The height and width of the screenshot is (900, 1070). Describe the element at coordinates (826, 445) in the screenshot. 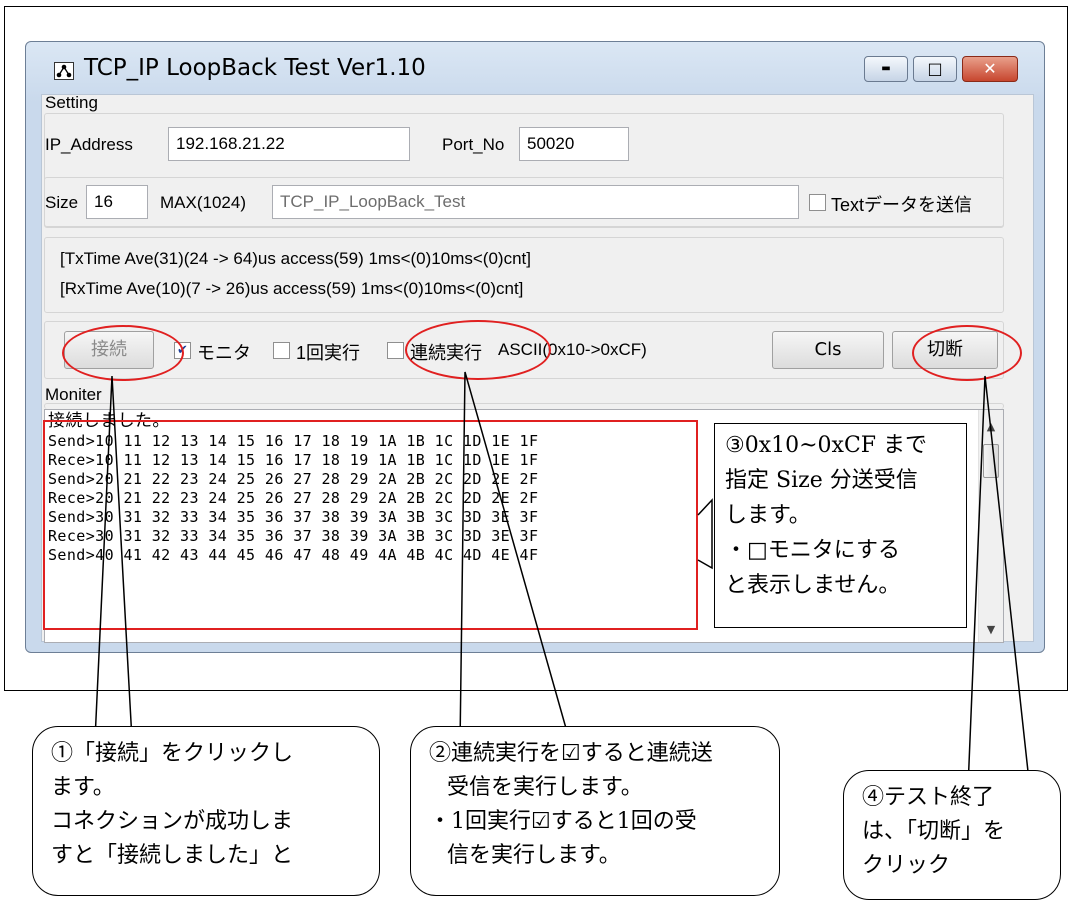

I see `note-line: ③0x10~0xCF まで` at that location.